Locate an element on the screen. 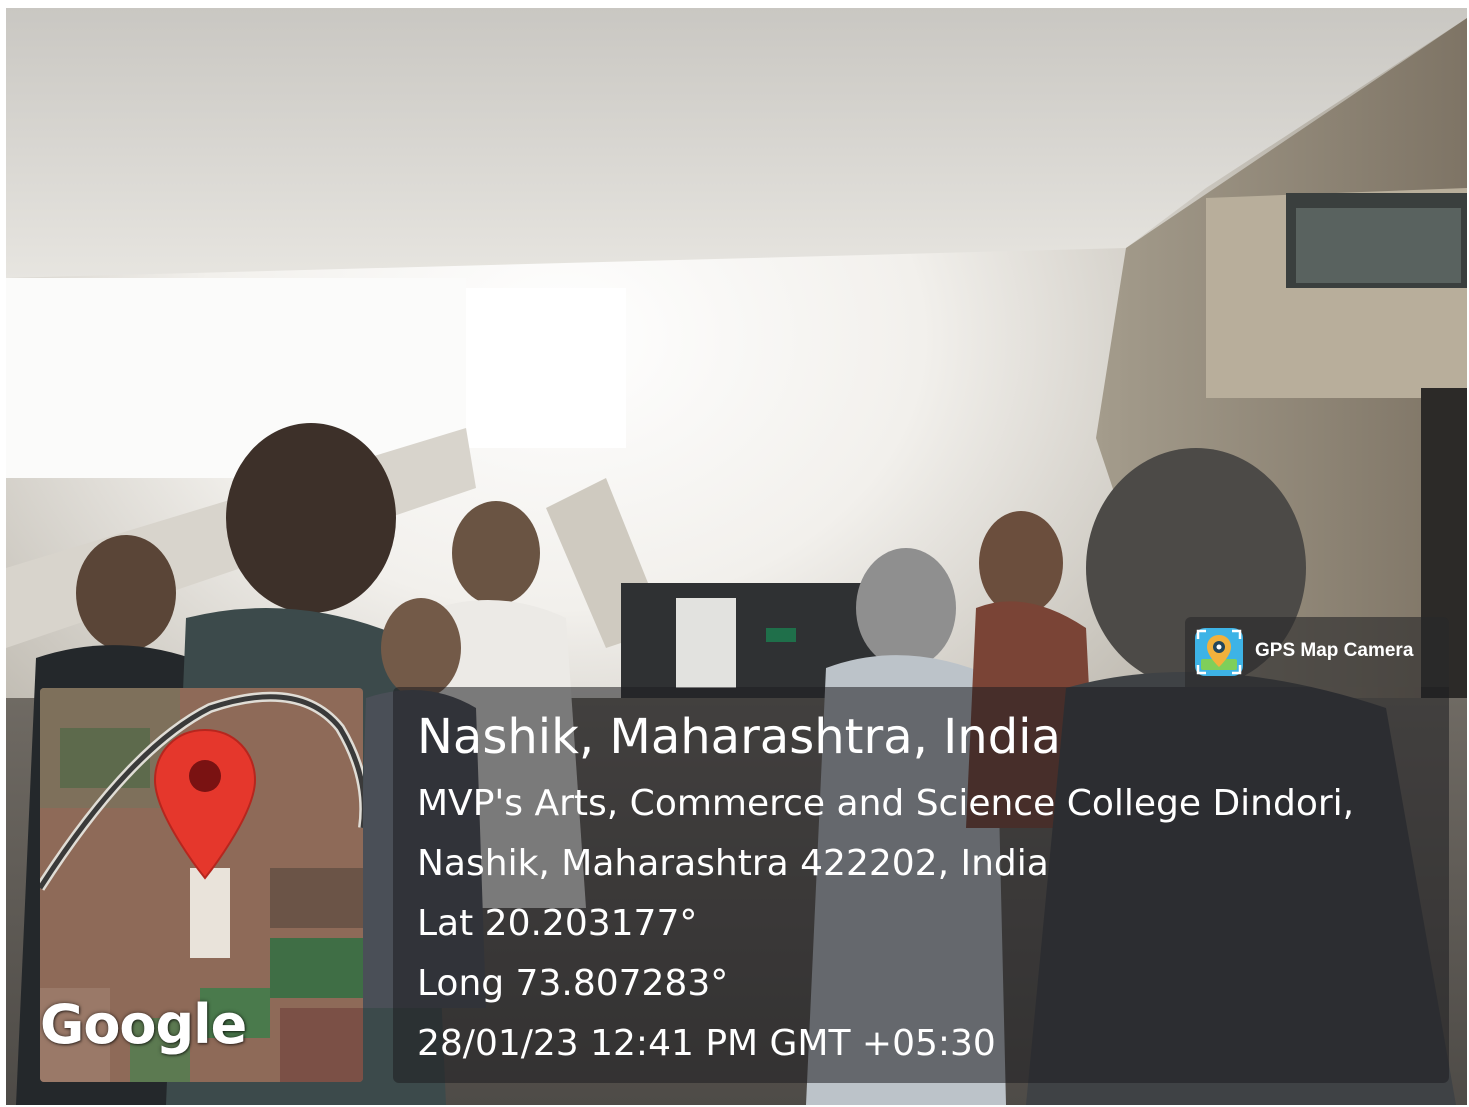  app-badge-label: GPS Map Camera is located at coordinates (1334, 650).